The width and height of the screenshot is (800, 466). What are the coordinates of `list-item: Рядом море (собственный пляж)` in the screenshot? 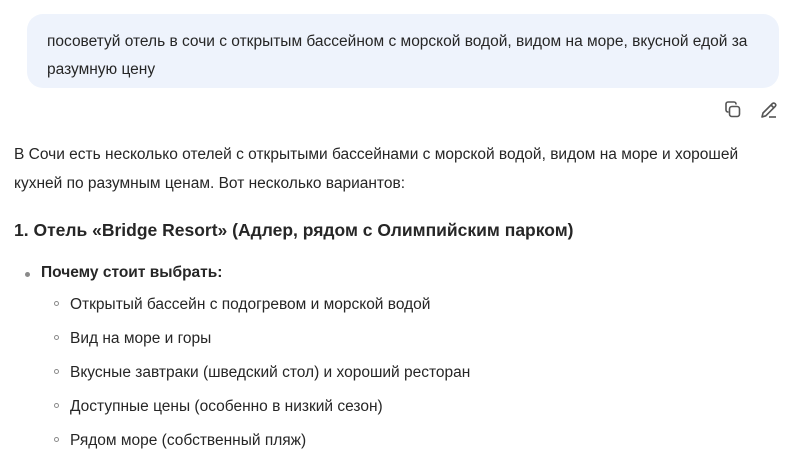 It's located at (255, 441).